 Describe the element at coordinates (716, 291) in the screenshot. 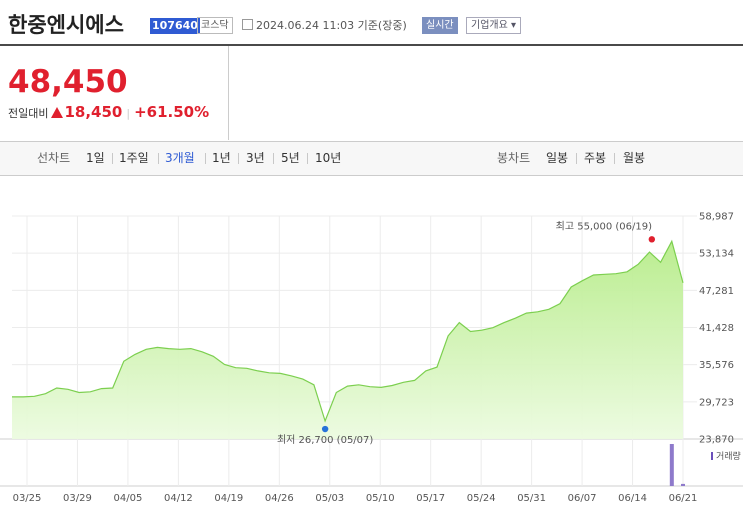

I see `y-tick-label: 47,281` at that location.